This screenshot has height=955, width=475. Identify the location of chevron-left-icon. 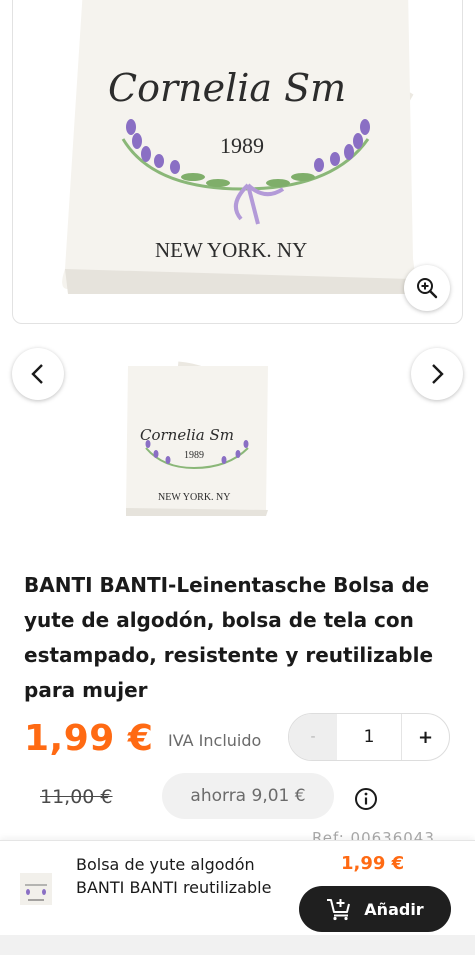
(37, 374).